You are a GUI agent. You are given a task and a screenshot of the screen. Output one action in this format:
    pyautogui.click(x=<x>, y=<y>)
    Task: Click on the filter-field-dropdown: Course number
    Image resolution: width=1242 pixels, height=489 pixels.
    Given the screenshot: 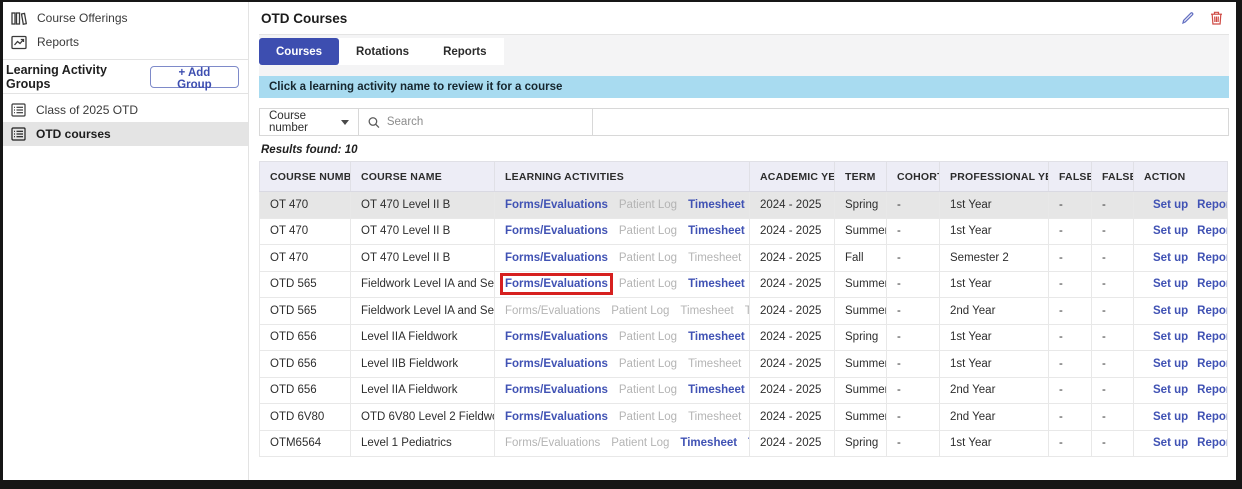 What is the action you would take?
    pyautogui.click(x=309, y=122)
    